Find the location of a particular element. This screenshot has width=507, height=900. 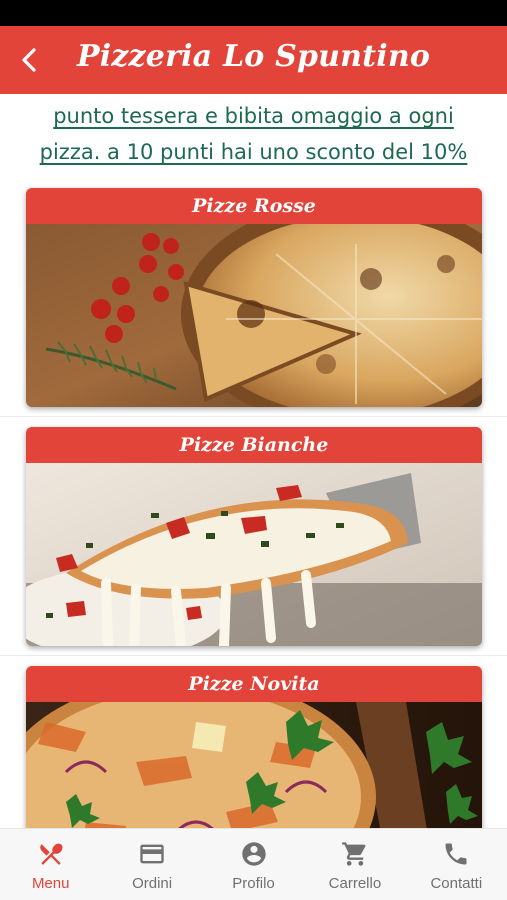

app-bar: Pizzeria Lo Spuntino is located at coordinates (253, 60).